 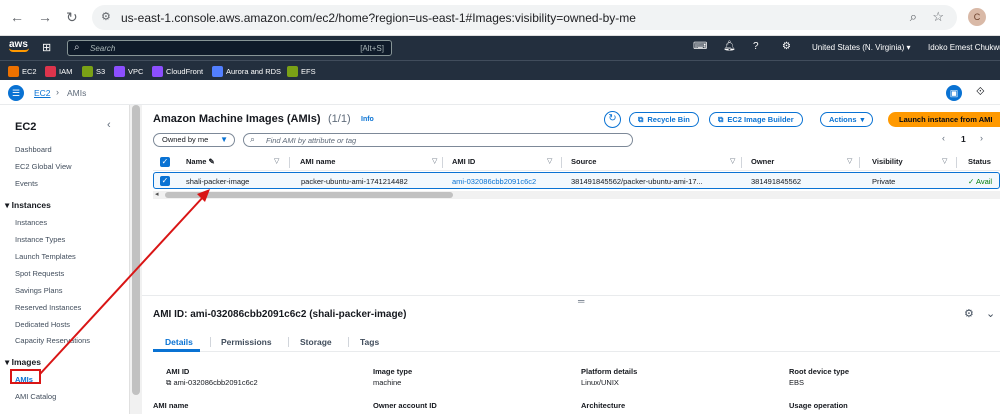 I want to click on region-selector: United States (N. Virginia) ▾, so click(x=861, y=47).